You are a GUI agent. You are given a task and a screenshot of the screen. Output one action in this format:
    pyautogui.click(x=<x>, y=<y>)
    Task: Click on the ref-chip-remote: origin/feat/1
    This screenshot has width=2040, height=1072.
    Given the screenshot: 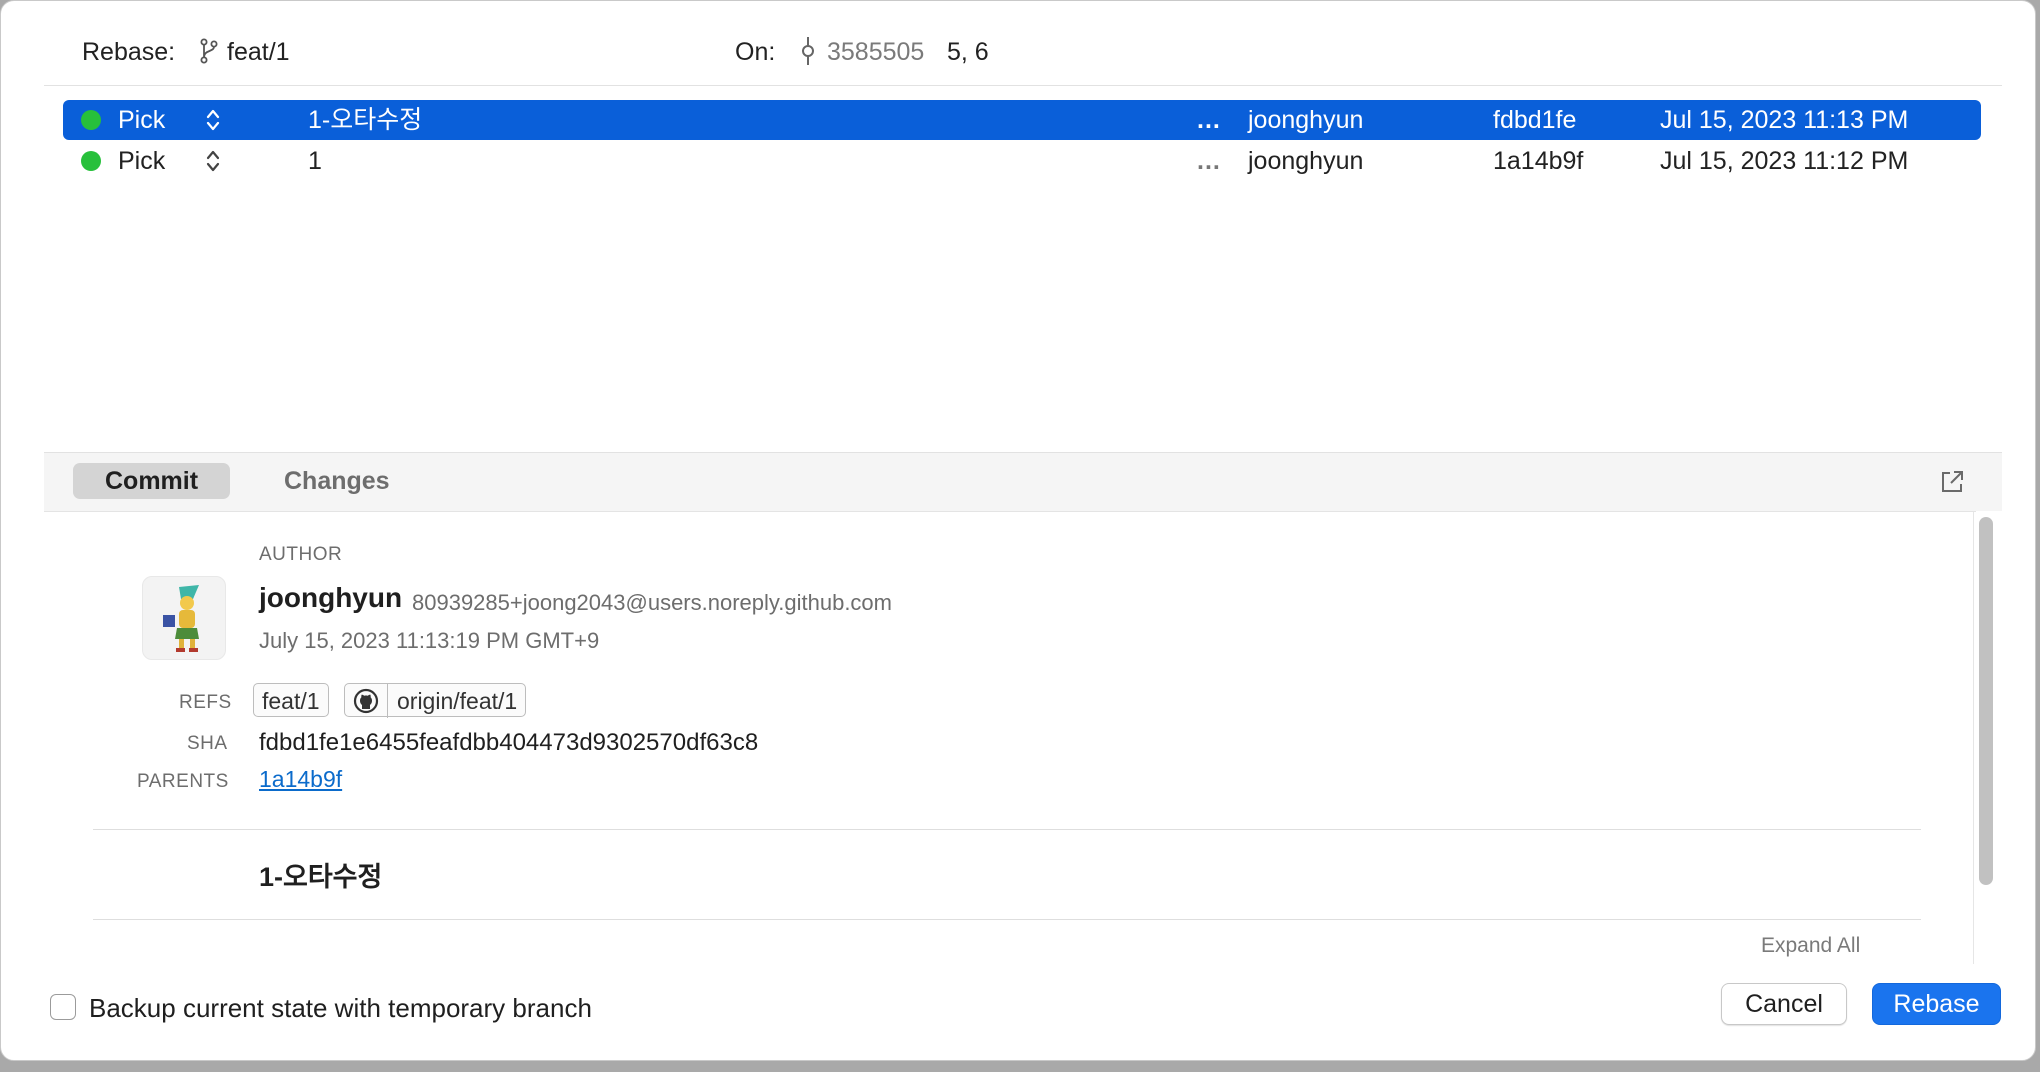 What is the action you would take?
    pyautogui.click(x=435, y=700)
    